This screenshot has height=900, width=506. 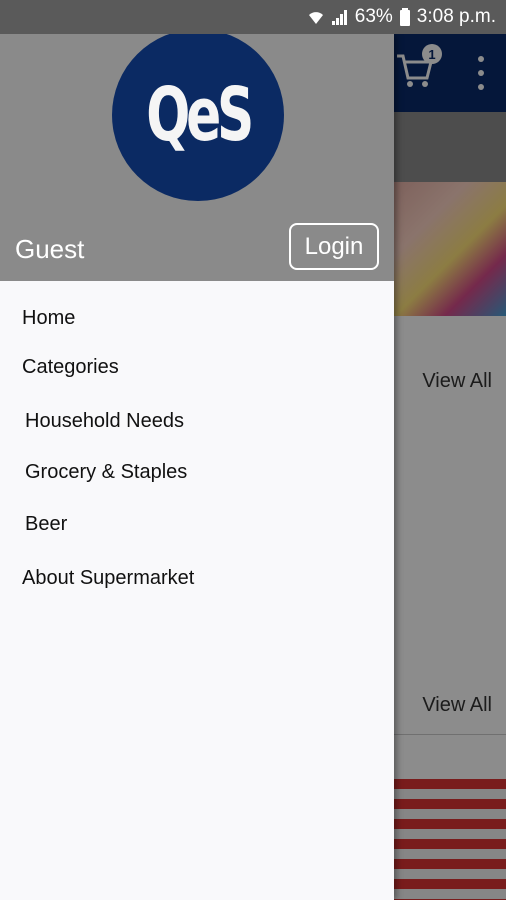 I want to click on wifi-icon, so click(x=316, y=17).